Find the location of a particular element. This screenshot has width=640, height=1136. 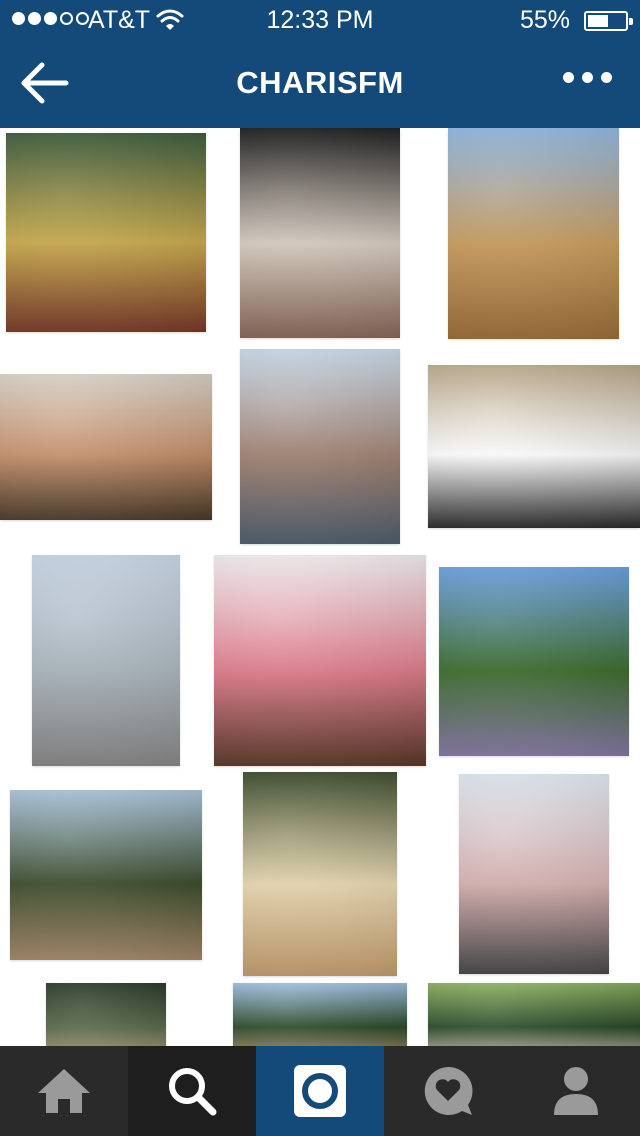

tab-camera is located at coordinates (320, 1091).